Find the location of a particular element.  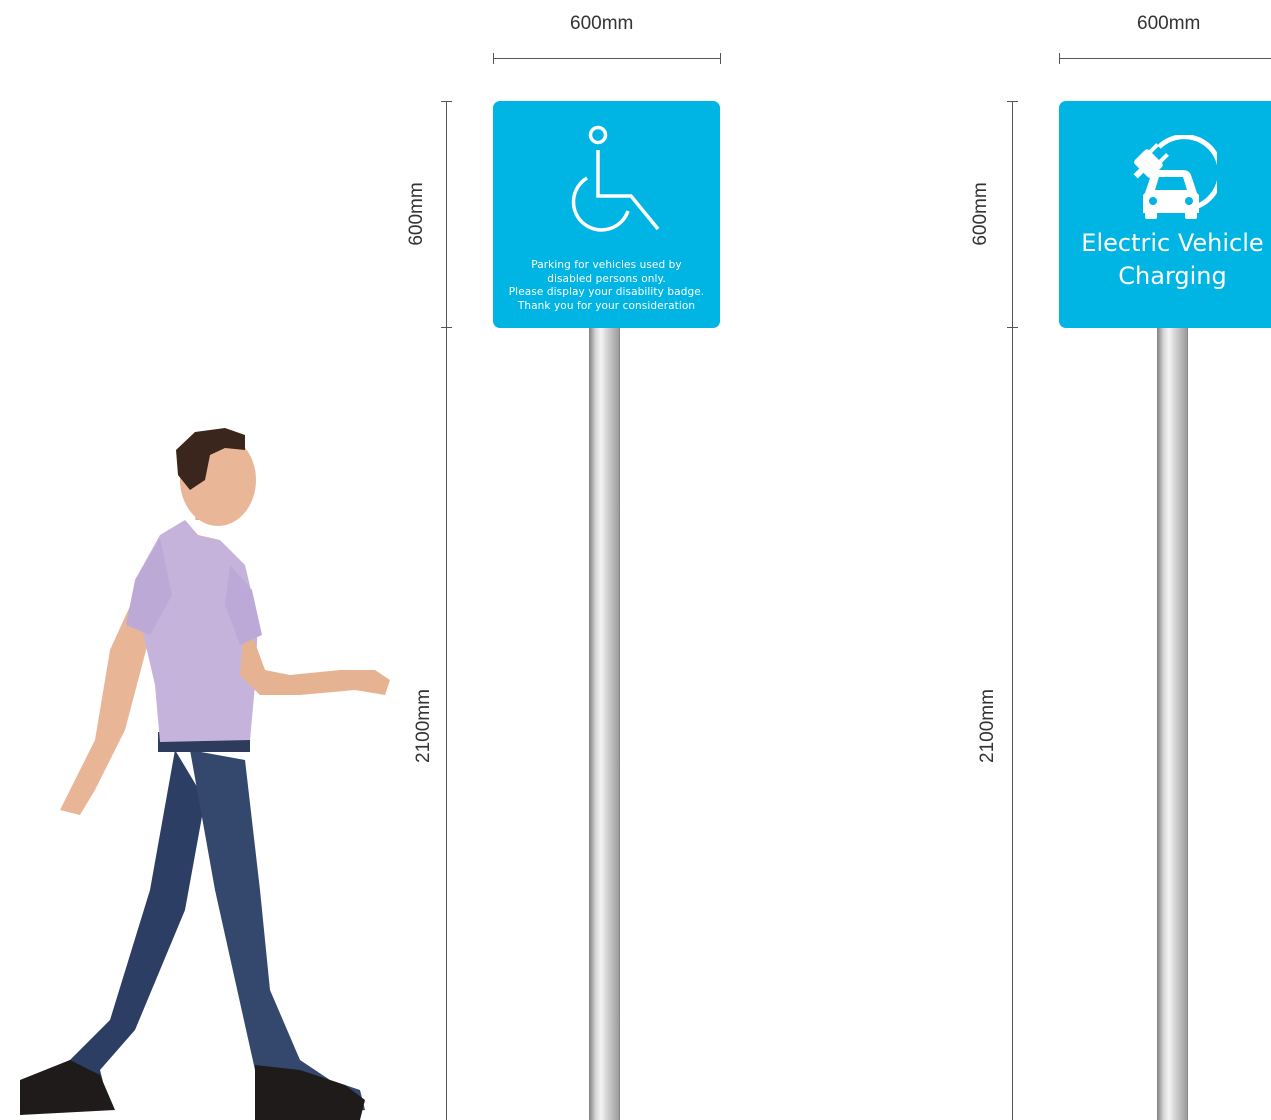

sign-text-line: Thank you for your consideration is located at coordinates (606, 305).